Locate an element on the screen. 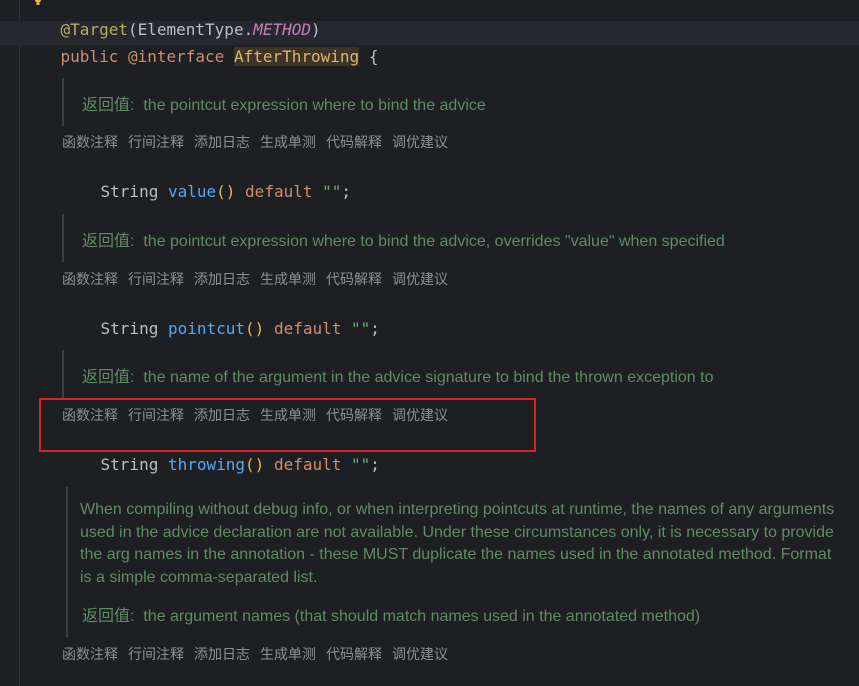  gutter-divider is located at coordinates (19, 343).